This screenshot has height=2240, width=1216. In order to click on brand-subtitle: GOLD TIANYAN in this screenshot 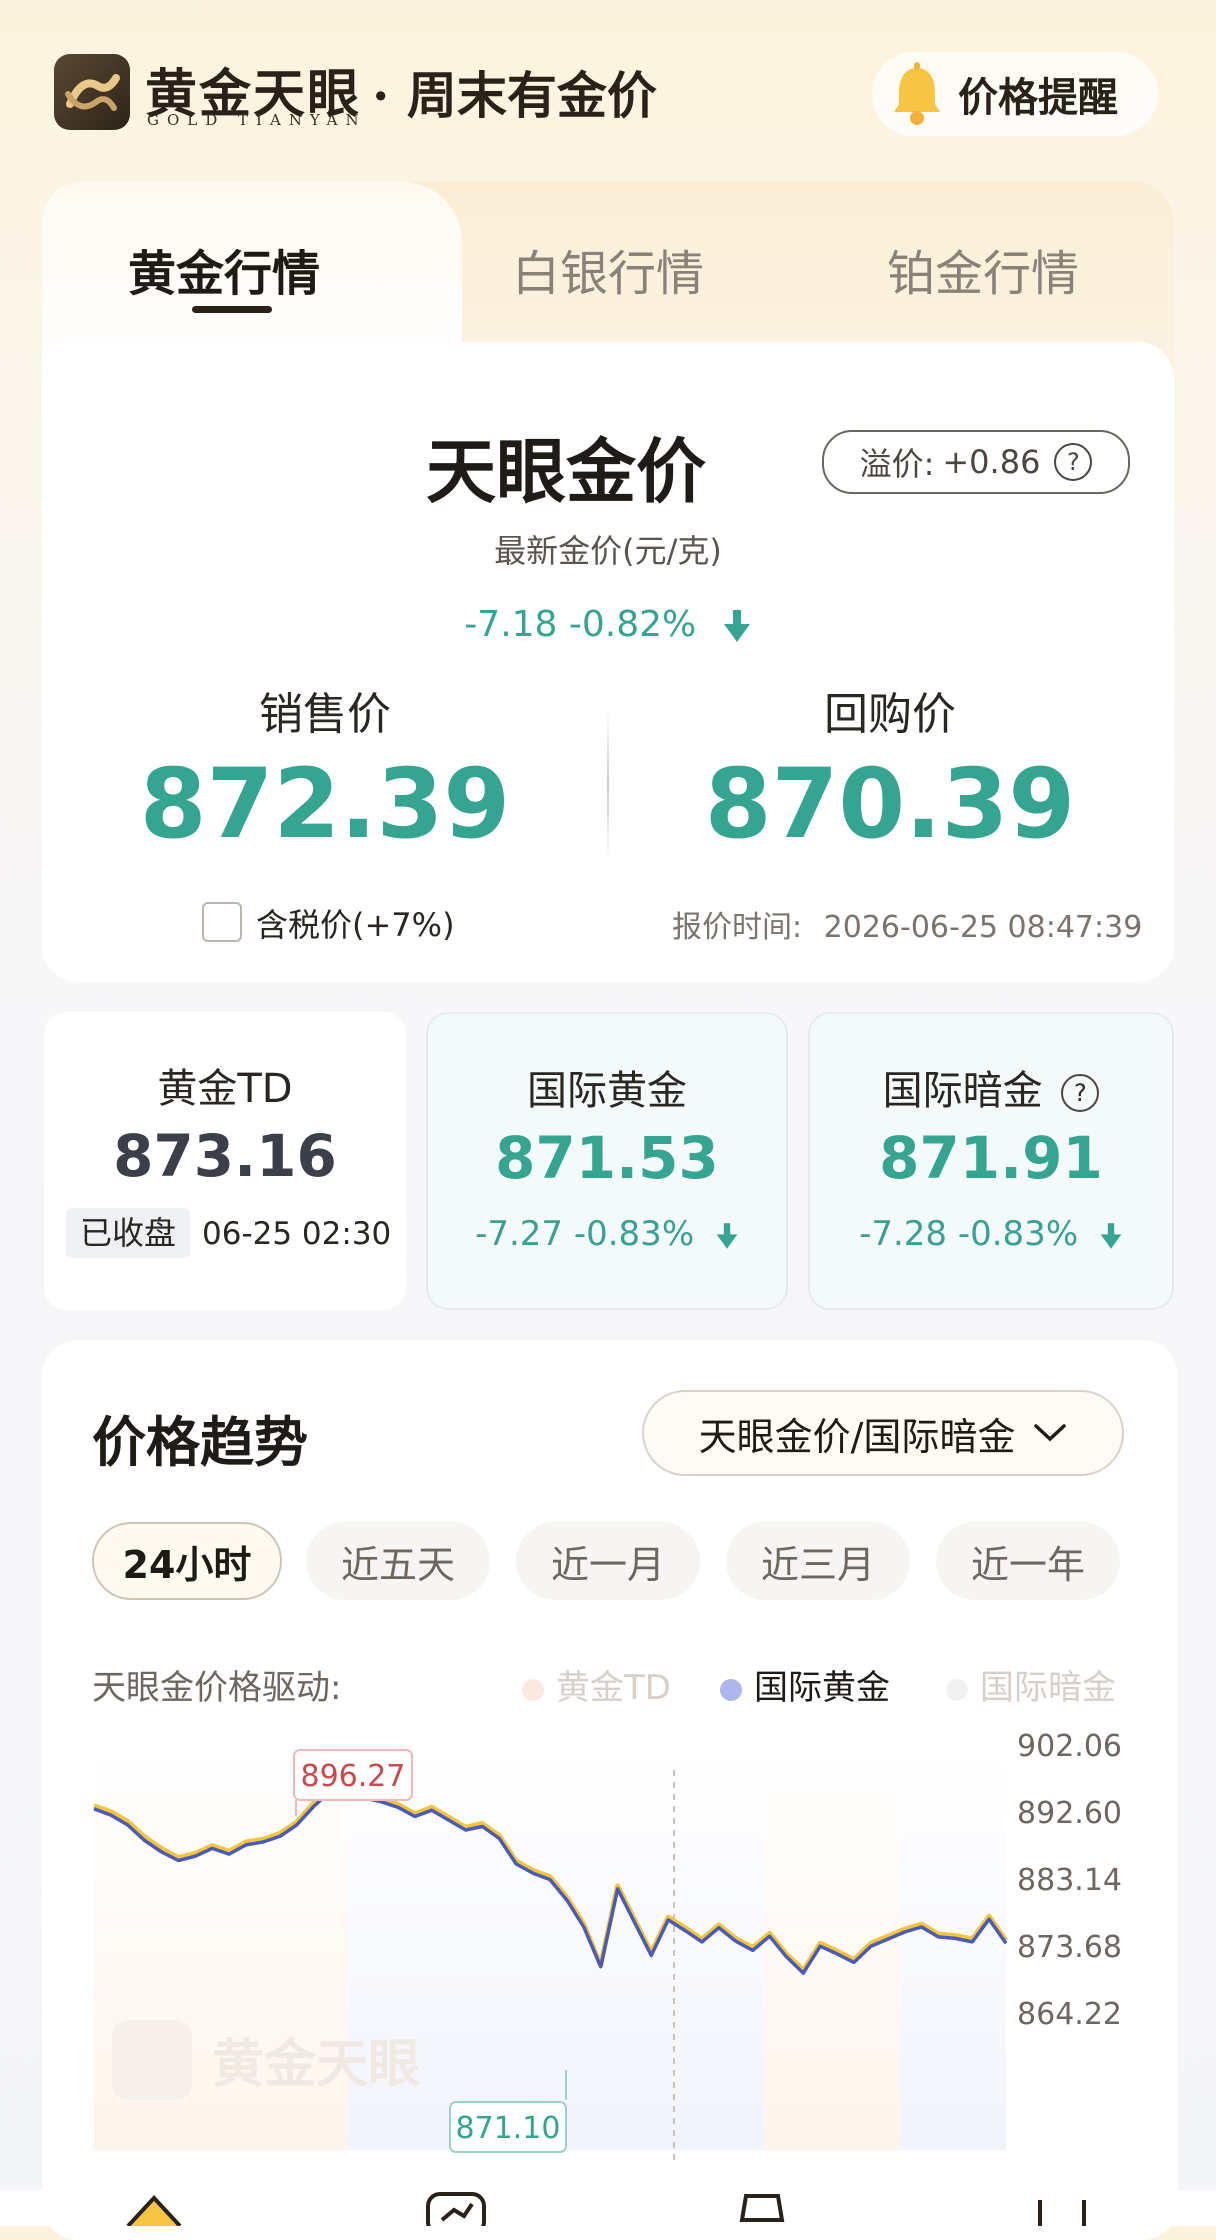, I will do `click(257, 120)`.